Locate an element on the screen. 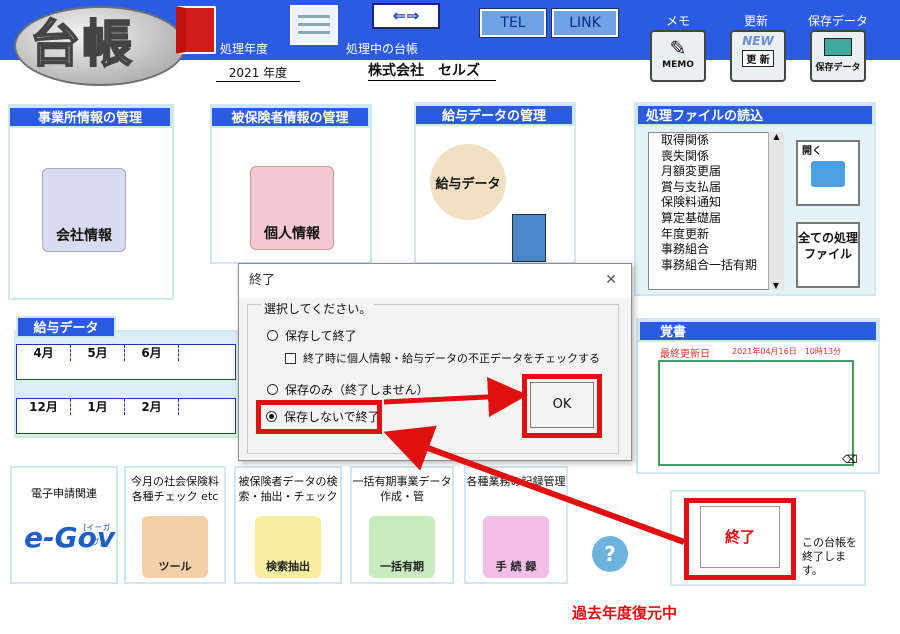 This screenshot has width=900, height=634. annotation-arrows is located at coordinates (534, 460).